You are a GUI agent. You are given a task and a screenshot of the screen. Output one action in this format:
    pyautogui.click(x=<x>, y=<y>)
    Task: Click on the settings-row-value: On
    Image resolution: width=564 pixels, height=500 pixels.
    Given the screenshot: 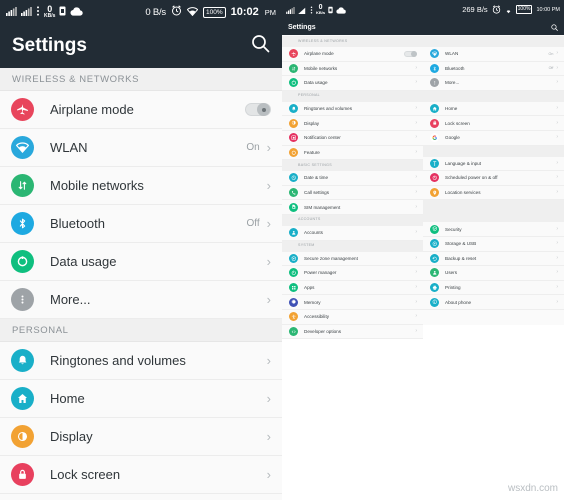 What is the action you would take?
    pyautogui.click(x=253, y=147)
    